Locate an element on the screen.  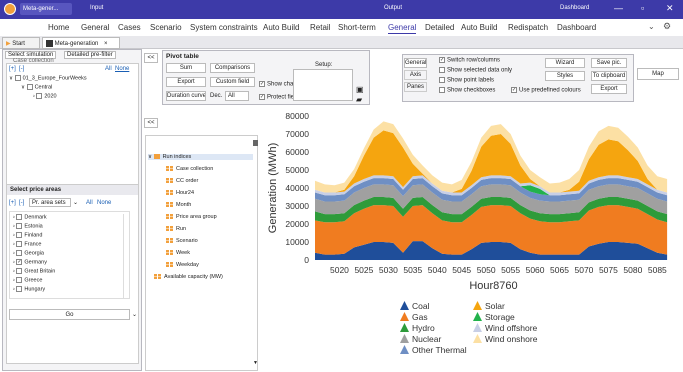
field-item: Month is located at coordinates (178, 205).